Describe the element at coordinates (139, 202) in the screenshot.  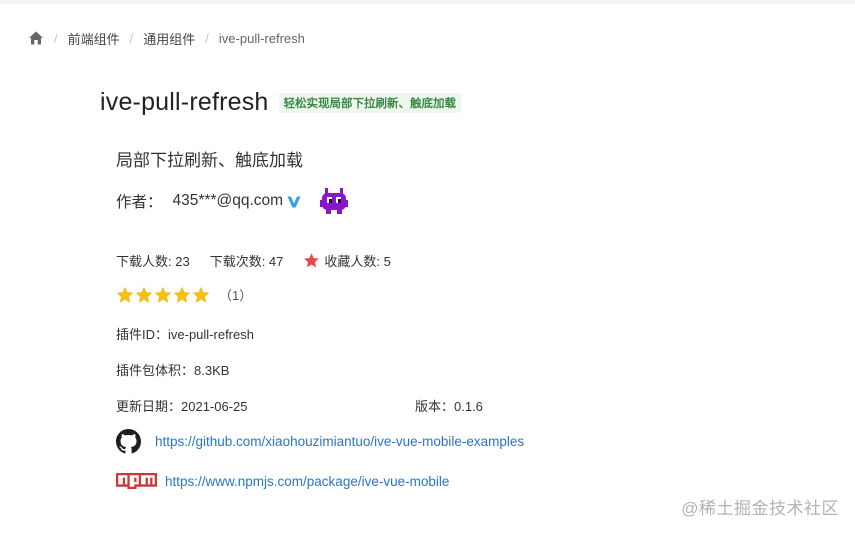
I see `author-label: 作者：` at that location.